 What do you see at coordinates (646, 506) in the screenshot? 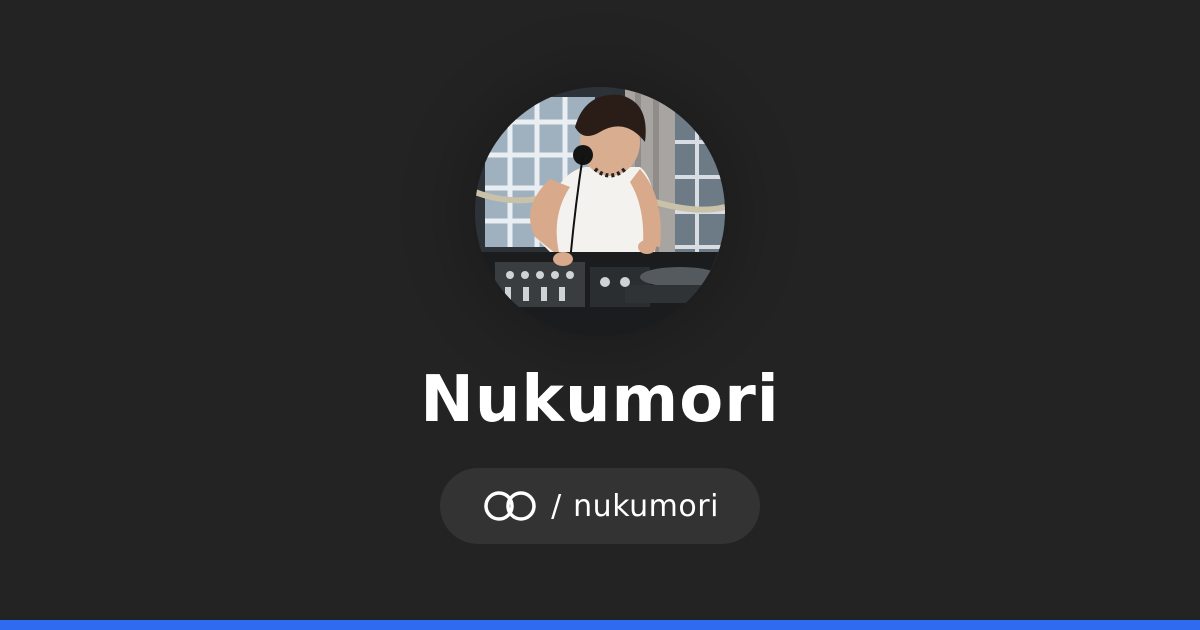
I see `profile-handle: nukumori` at bounding box center [646, 506].